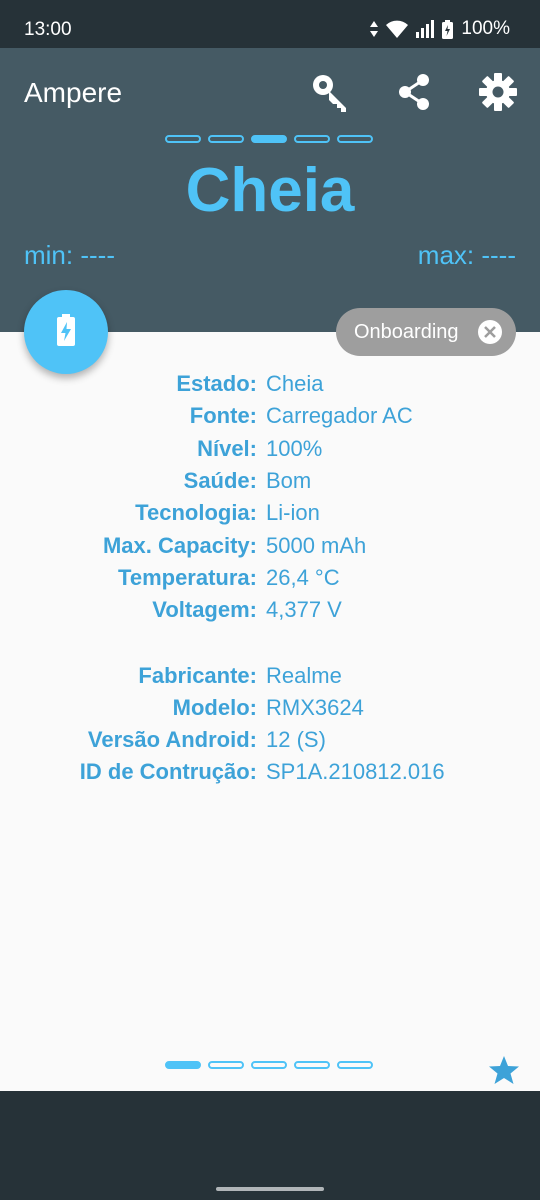 This screenshot has height=1200, width=540. Describe the element at coordinates (339, 416) in the screenshot. I see `info-value: Carregador AC` at that location.